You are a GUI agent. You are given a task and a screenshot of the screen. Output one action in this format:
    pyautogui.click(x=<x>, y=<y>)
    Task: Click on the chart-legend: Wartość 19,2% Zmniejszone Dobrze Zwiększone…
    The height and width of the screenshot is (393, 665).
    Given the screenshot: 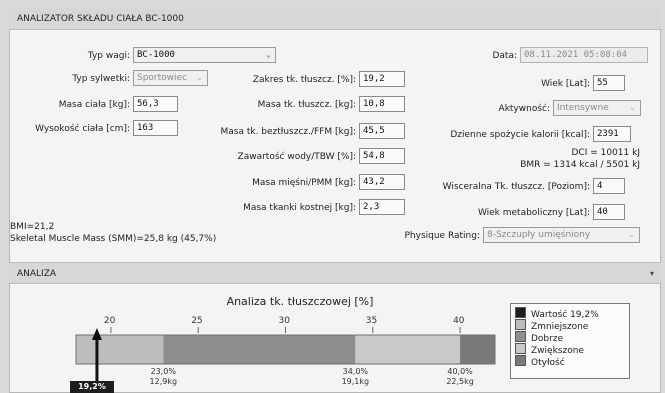 What is the action you would take?
    pyautogui.click(x=570, y=341)
    